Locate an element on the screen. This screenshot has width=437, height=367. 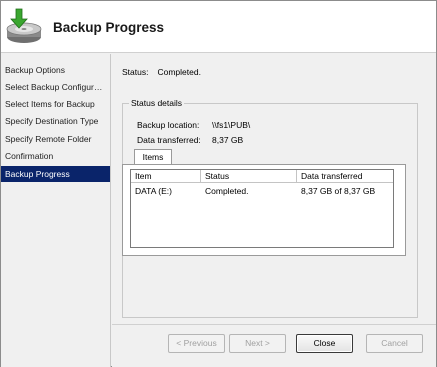
status-label: Status: is located at coordinates (135, 72).